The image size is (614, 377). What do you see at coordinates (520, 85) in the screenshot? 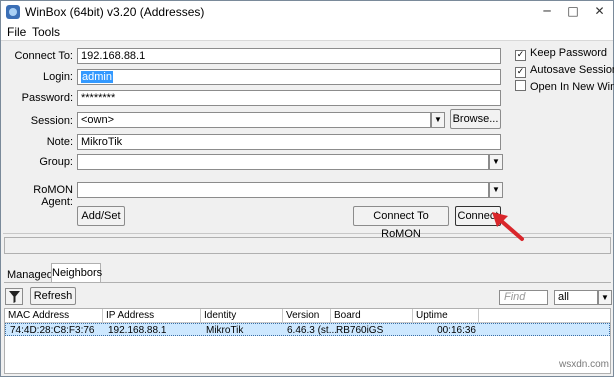
I see `open-new-window-checkbox` at bounding box center [520, 85].